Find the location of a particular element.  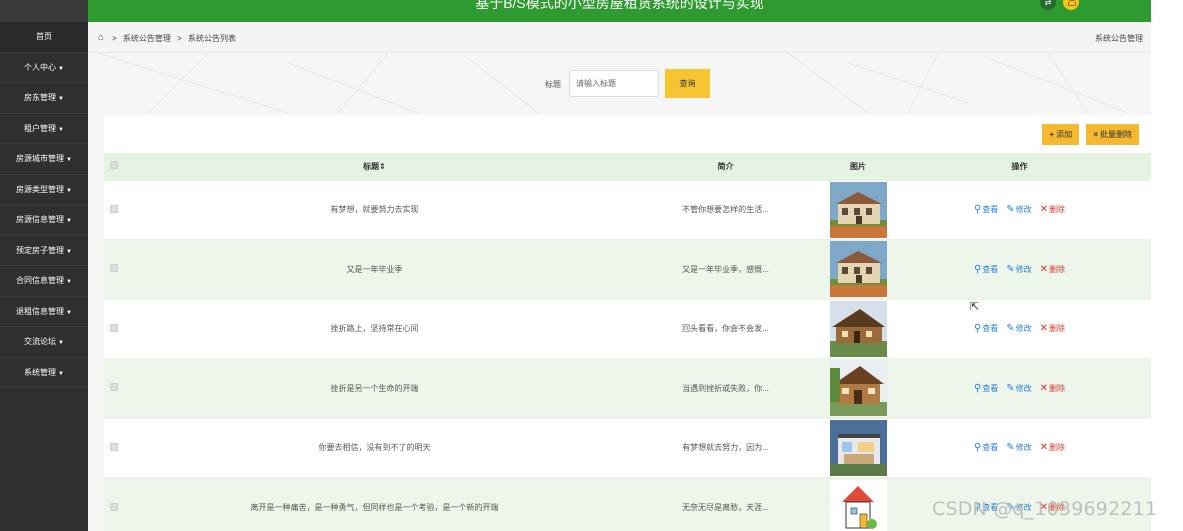

sidebar-item-10: 交流论坛 ▼ is located at coordinates (44, 342).